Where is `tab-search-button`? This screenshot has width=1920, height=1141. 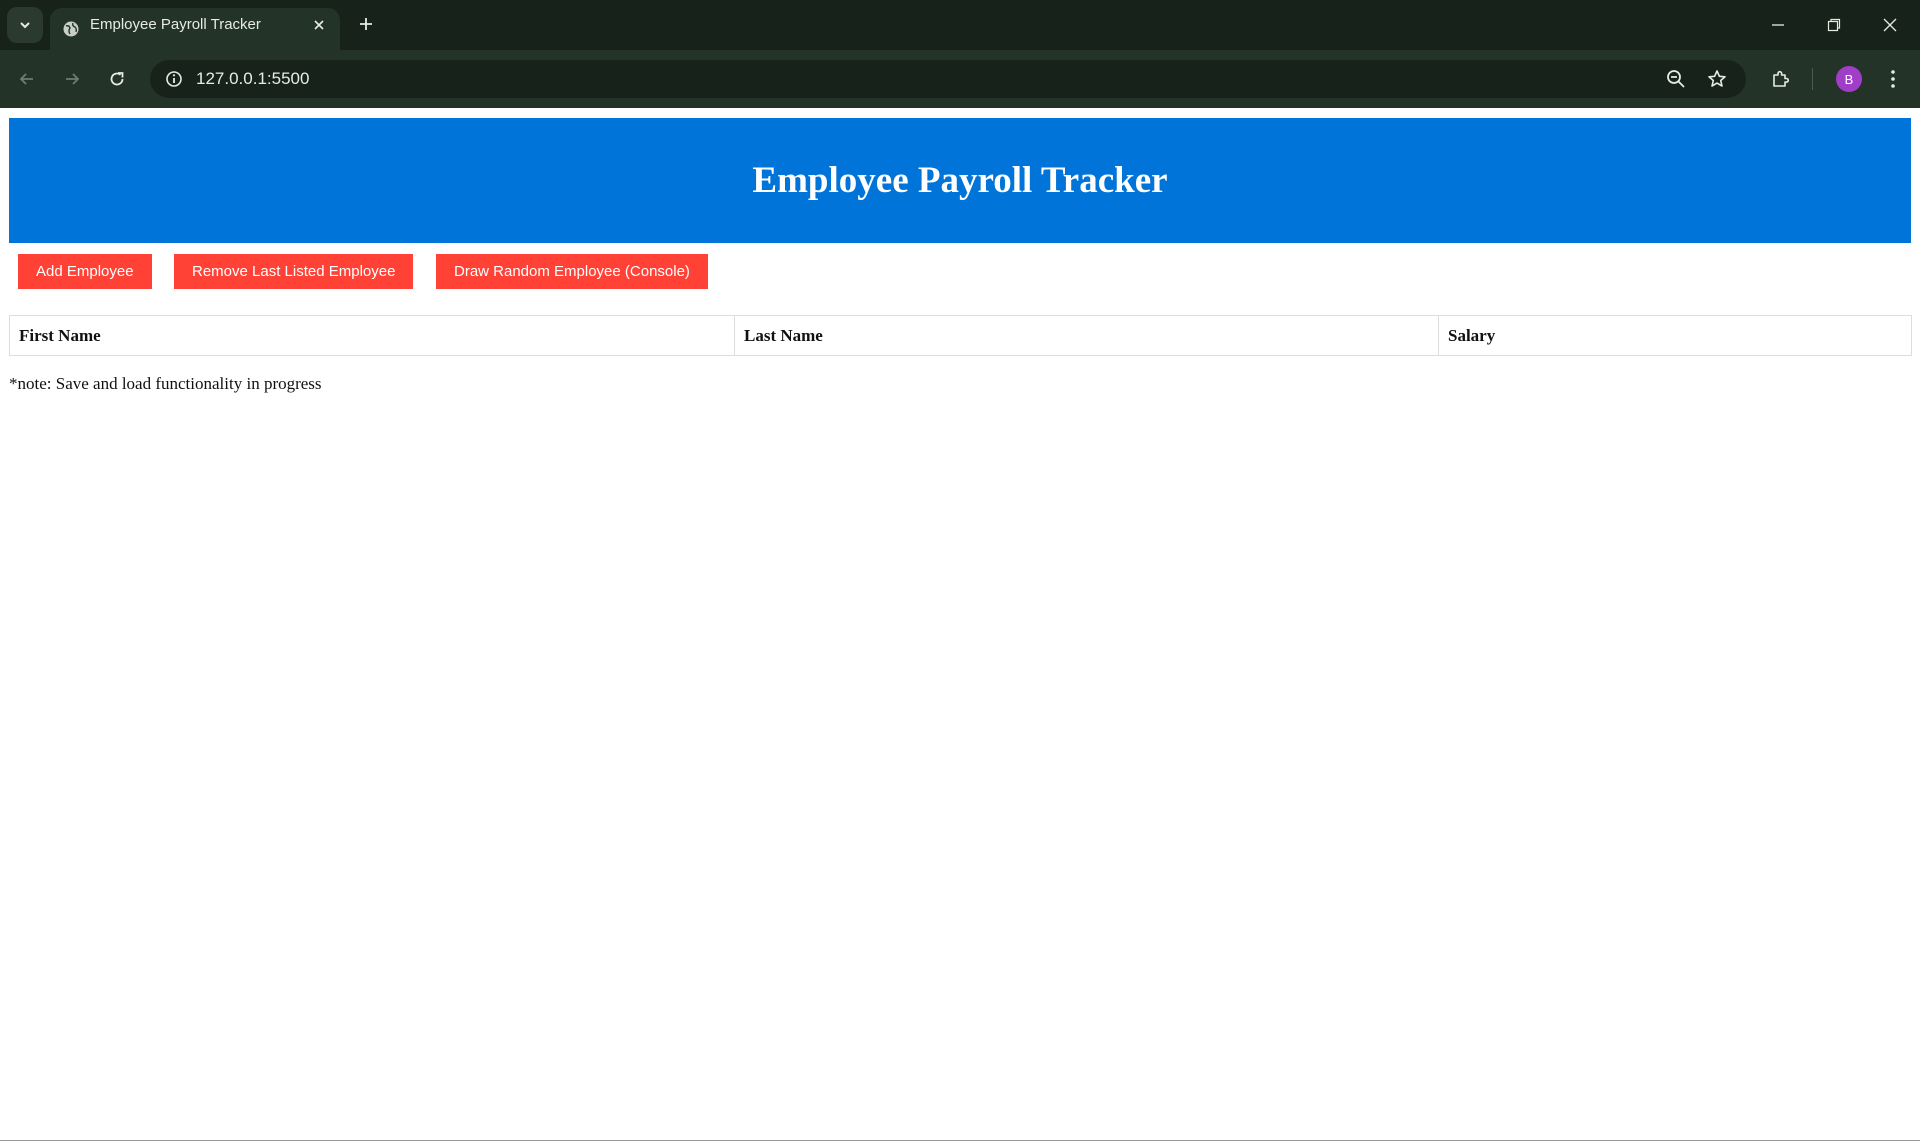
tab-search-button is located at coordinates (25, 25).